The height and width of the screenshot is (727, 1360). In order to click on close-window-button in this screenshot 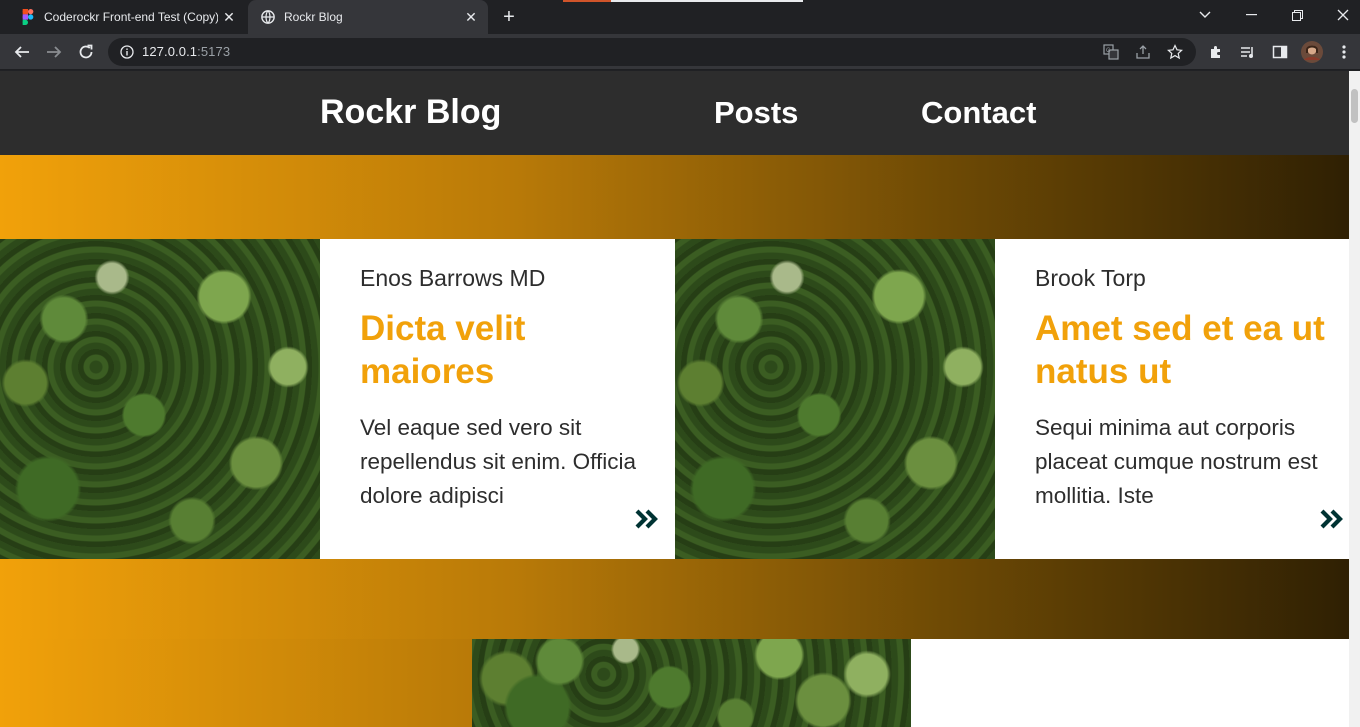, I will do `click(1340, 15)`.